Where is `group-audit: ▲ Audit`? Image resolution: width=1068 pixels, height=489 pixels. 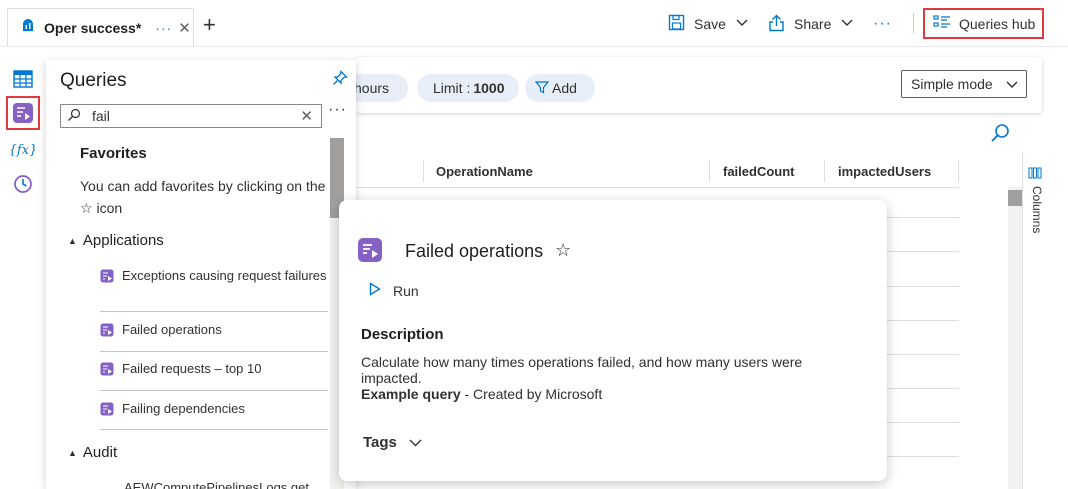
group-audit: ▲ Audit is located at coordinates (92, 452).